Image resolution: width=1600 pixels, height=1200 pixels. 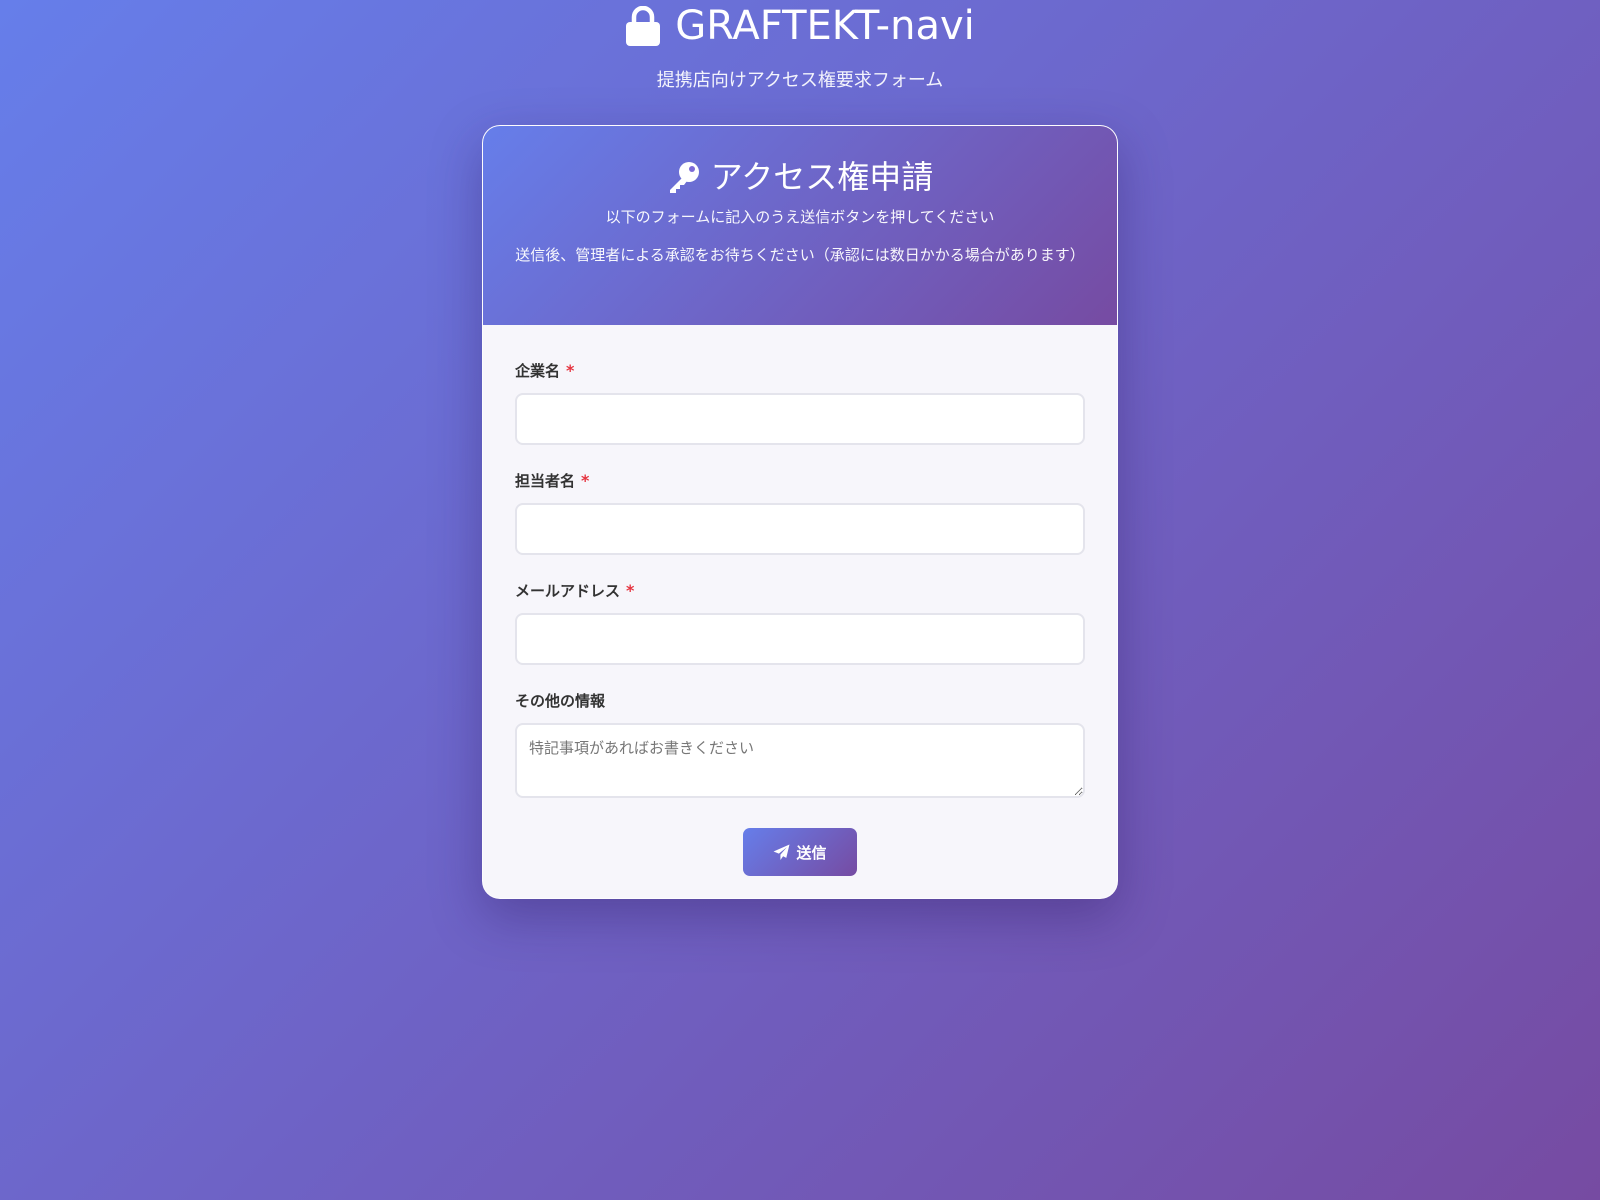 I want to click on email-label: メールアドレス *, so click(x=800, y=591).